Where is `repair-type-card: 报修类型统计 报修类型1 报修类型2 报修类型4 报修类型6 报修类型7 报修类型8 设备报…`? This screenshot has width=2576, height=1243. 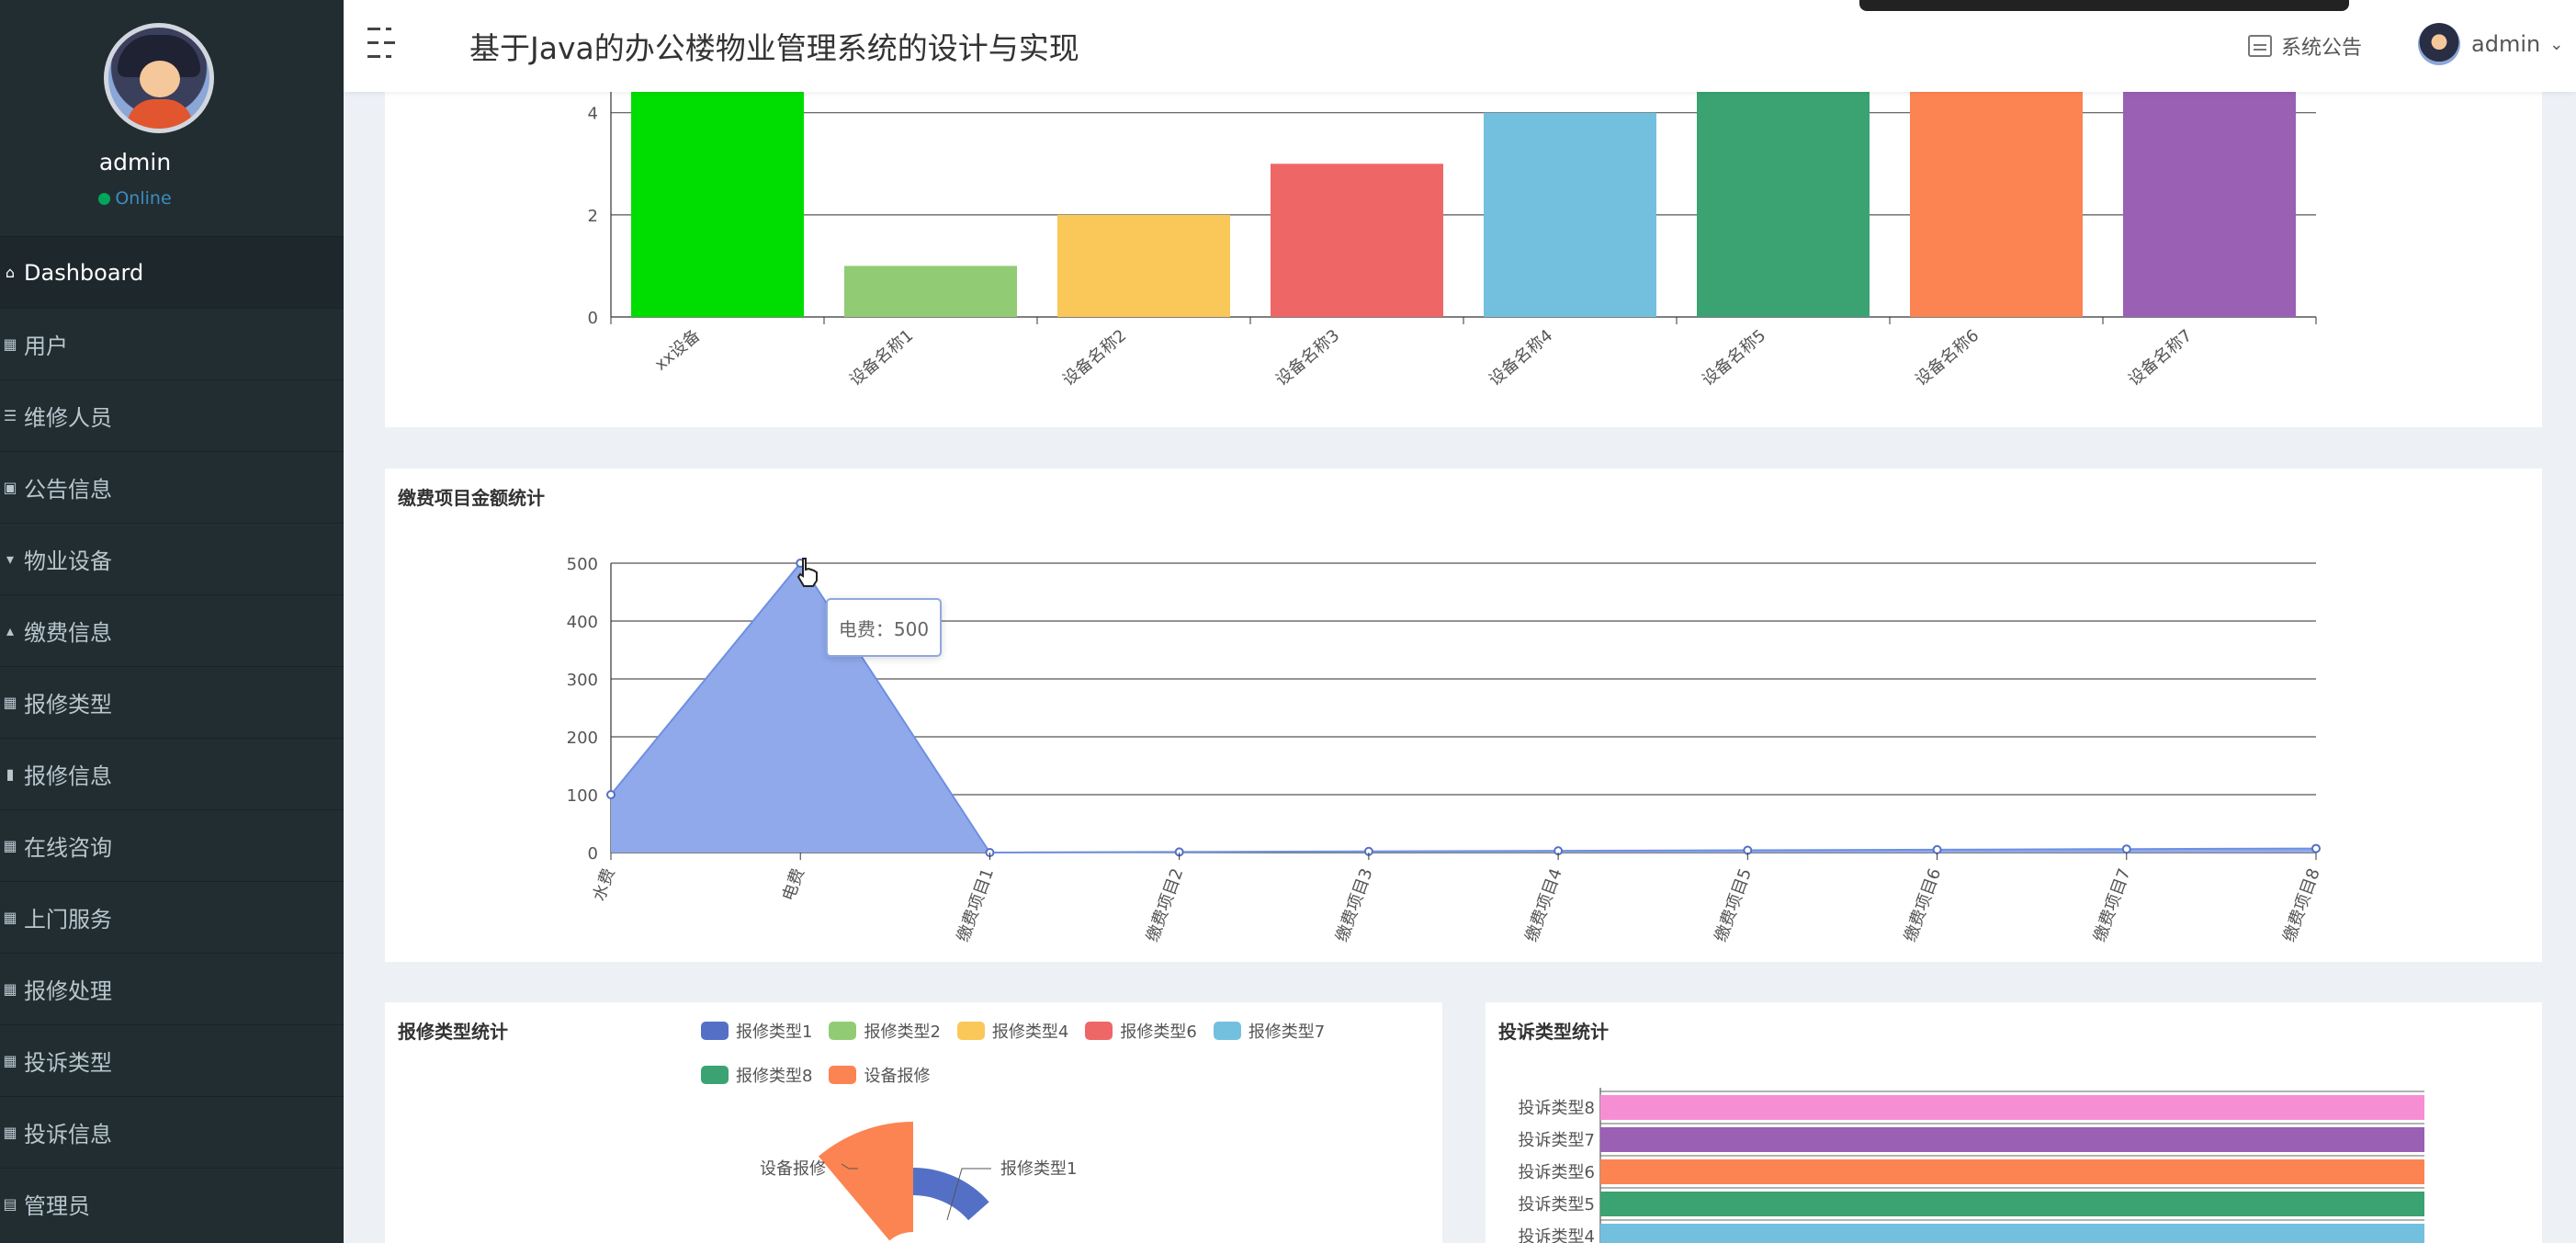 repair-type-card: 报修类型统计 报修类型1 报修类型2 报修类型4 报修类型6 报修类型7 报修类型8 设备报… is located at coordinates (913, 1122).